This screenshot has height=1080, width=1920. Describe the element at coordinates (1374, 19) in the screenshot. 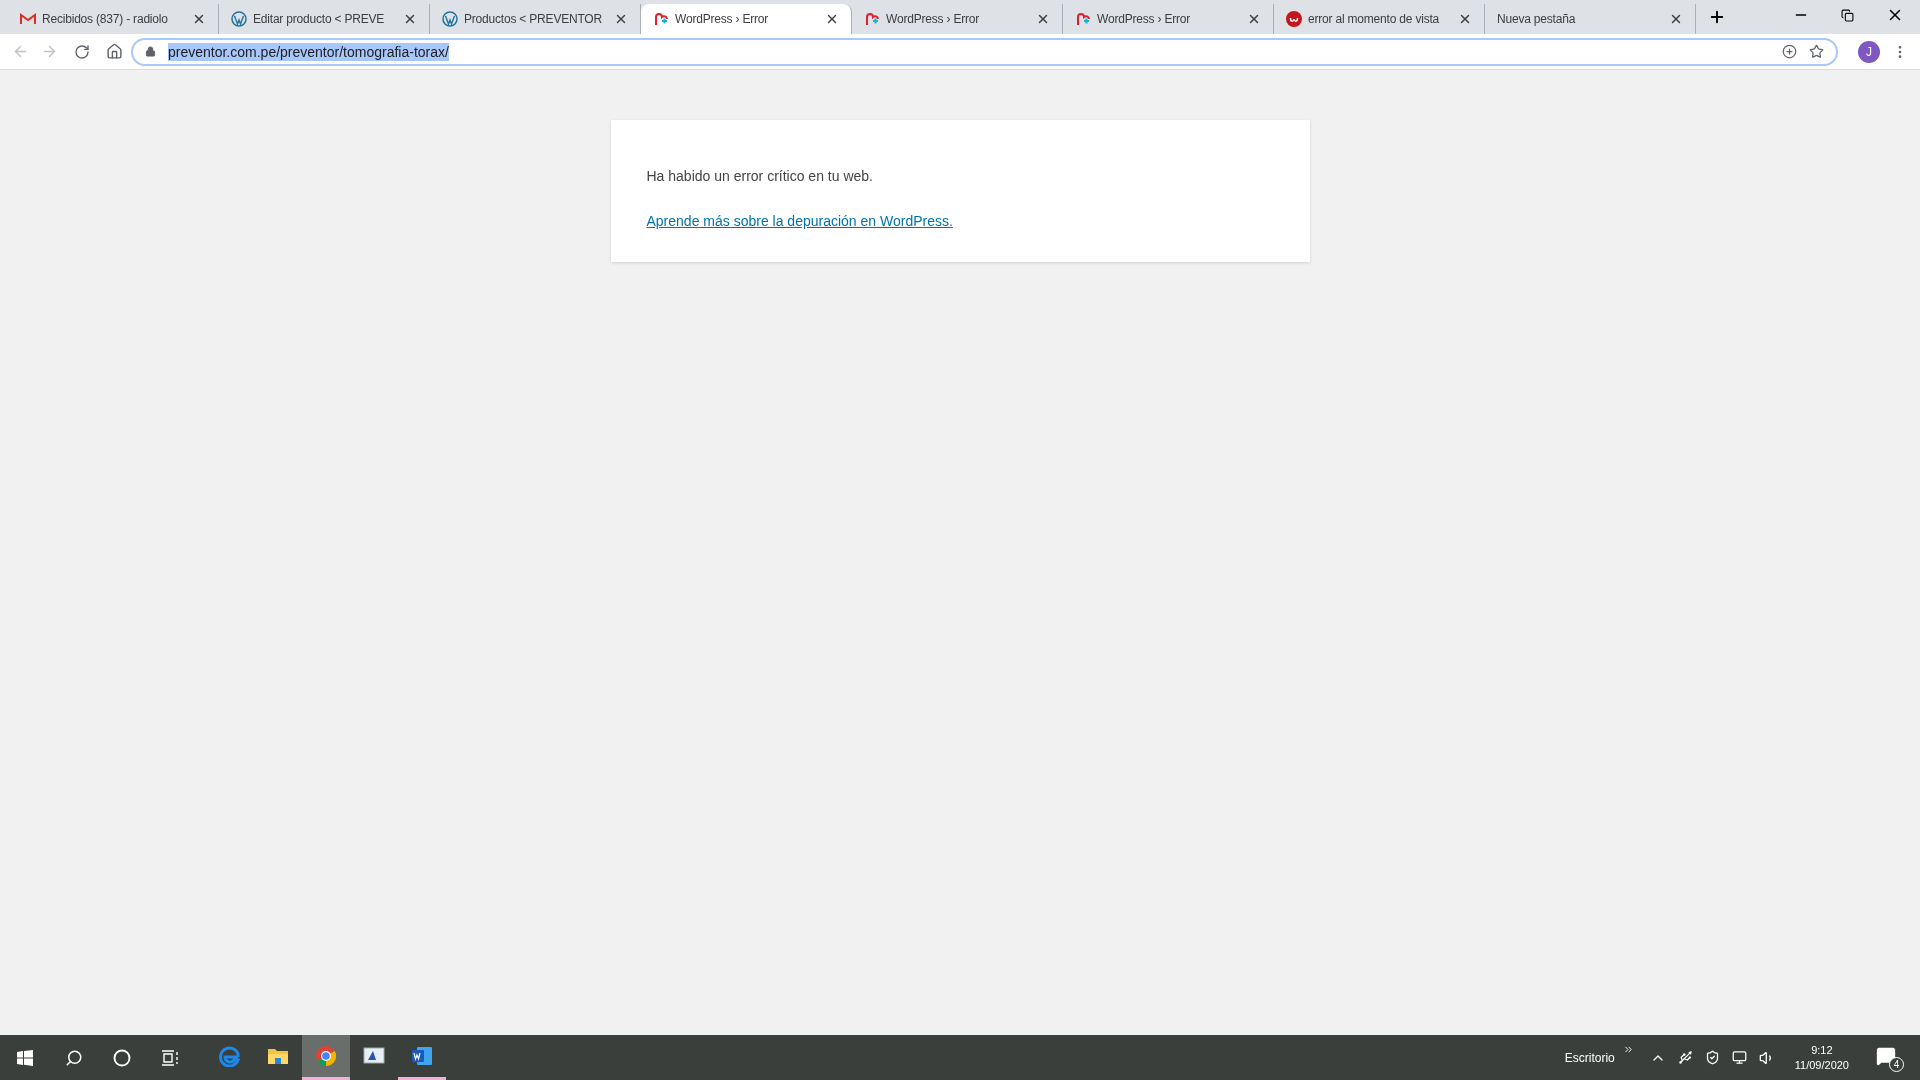

I see `tab-title: error al momento de vista` at that location.